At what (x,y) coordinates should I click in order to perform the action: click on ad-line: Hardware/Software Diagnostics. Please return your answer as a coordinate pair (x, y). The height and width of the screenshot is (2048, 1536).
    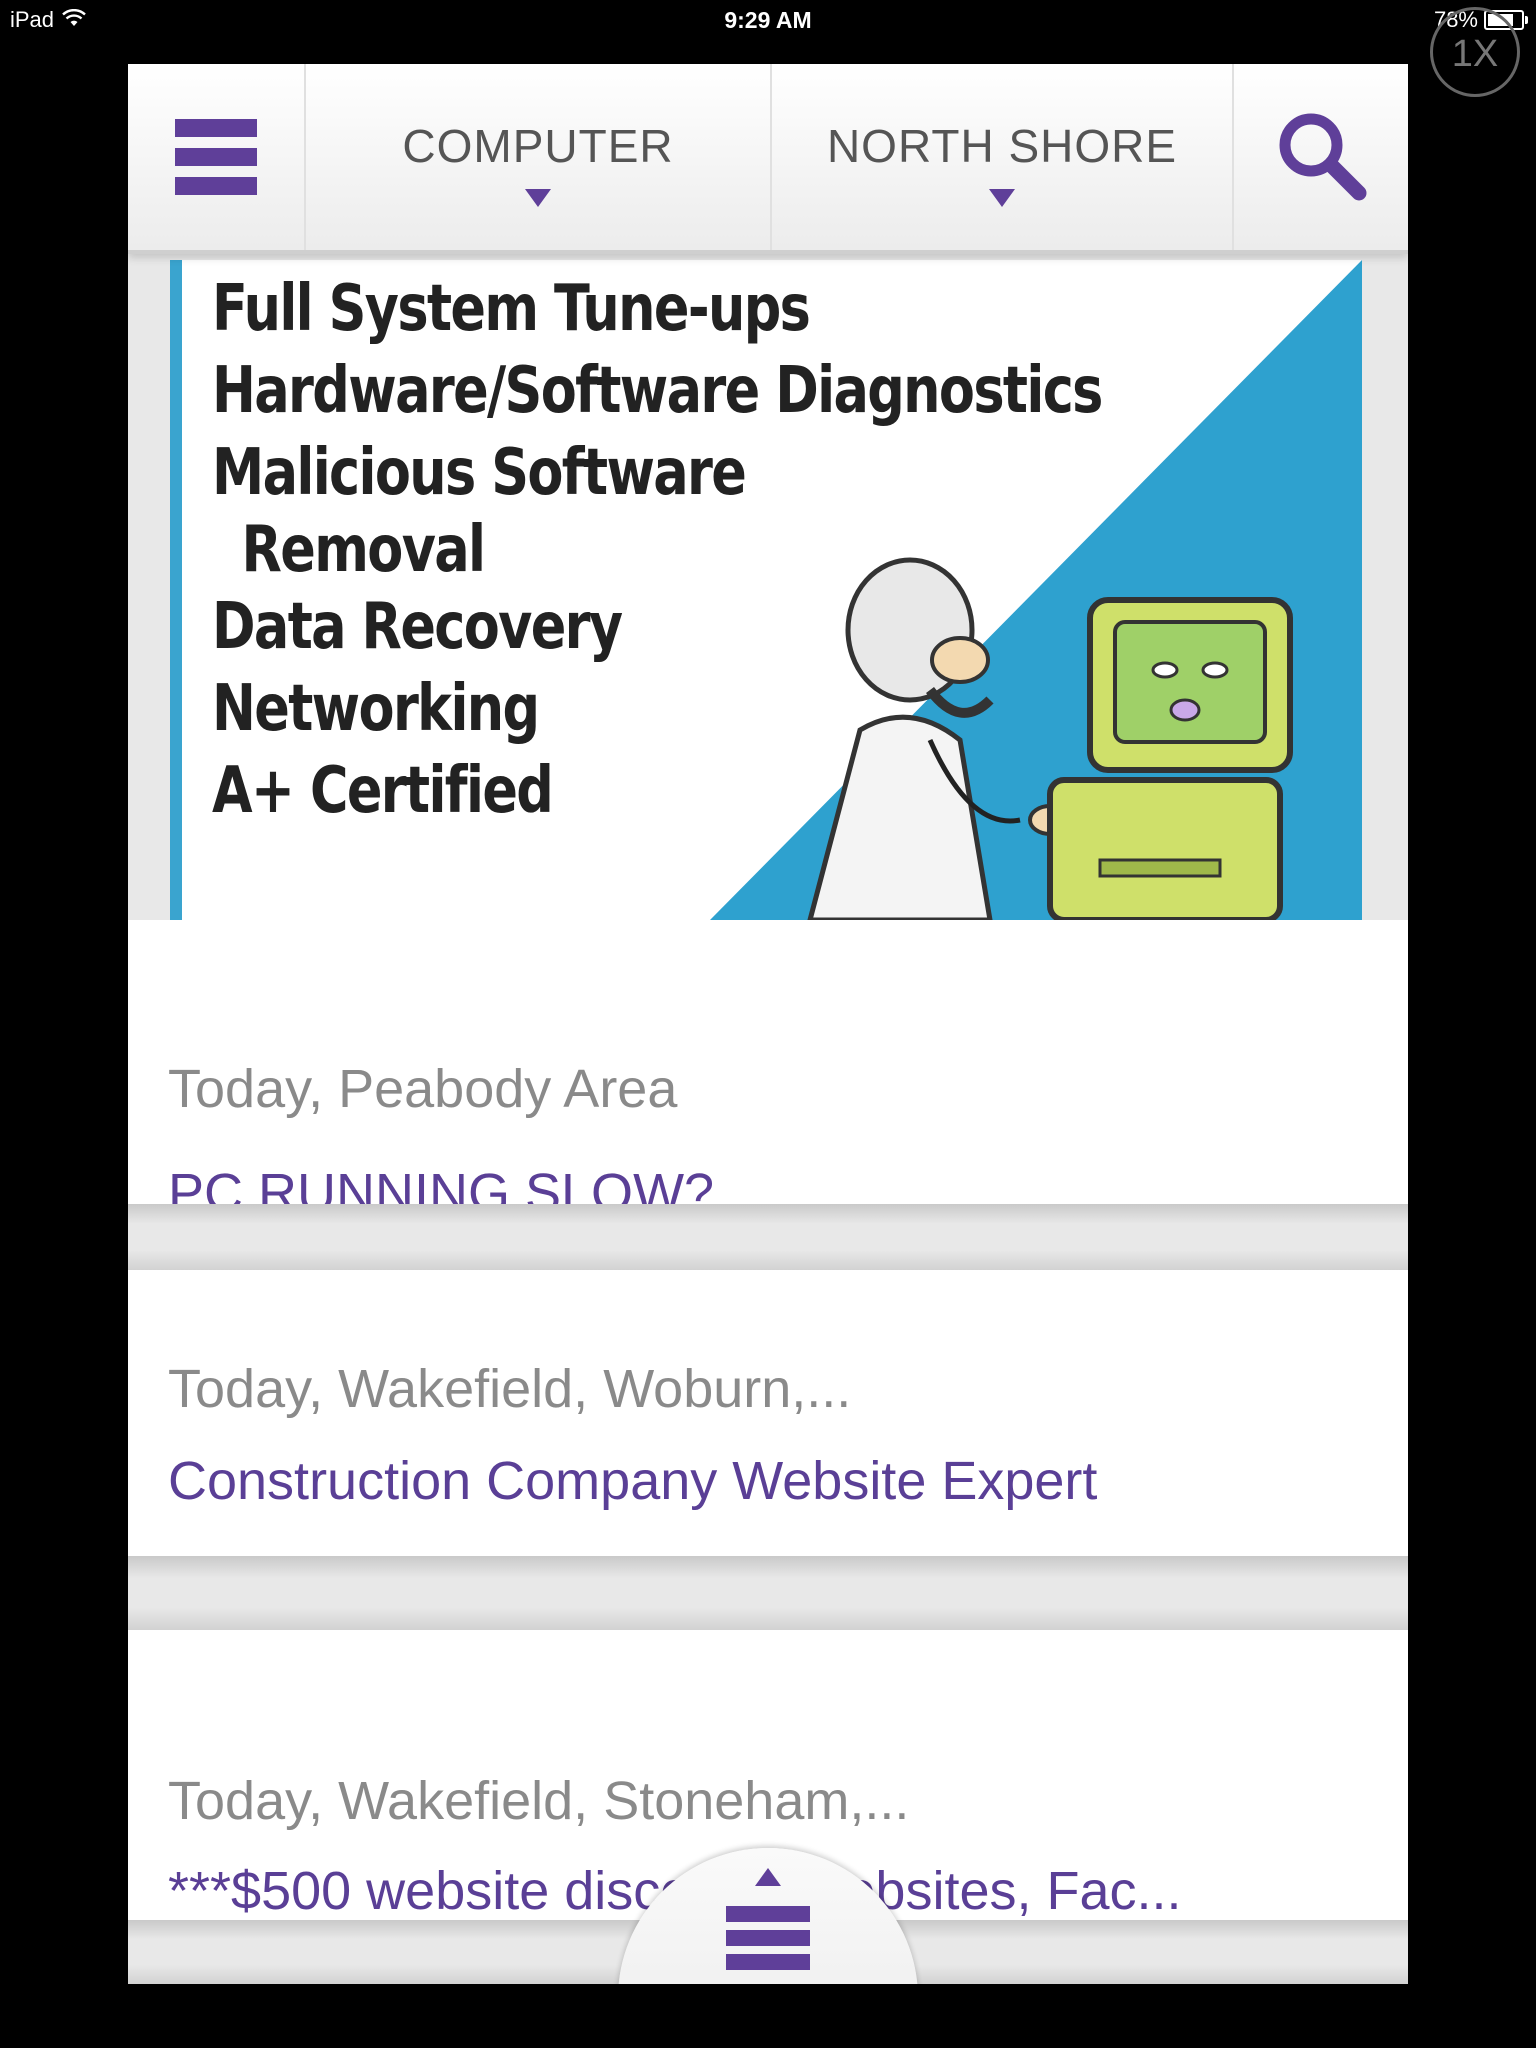
    Looking at the image, I should click on (657, 391).